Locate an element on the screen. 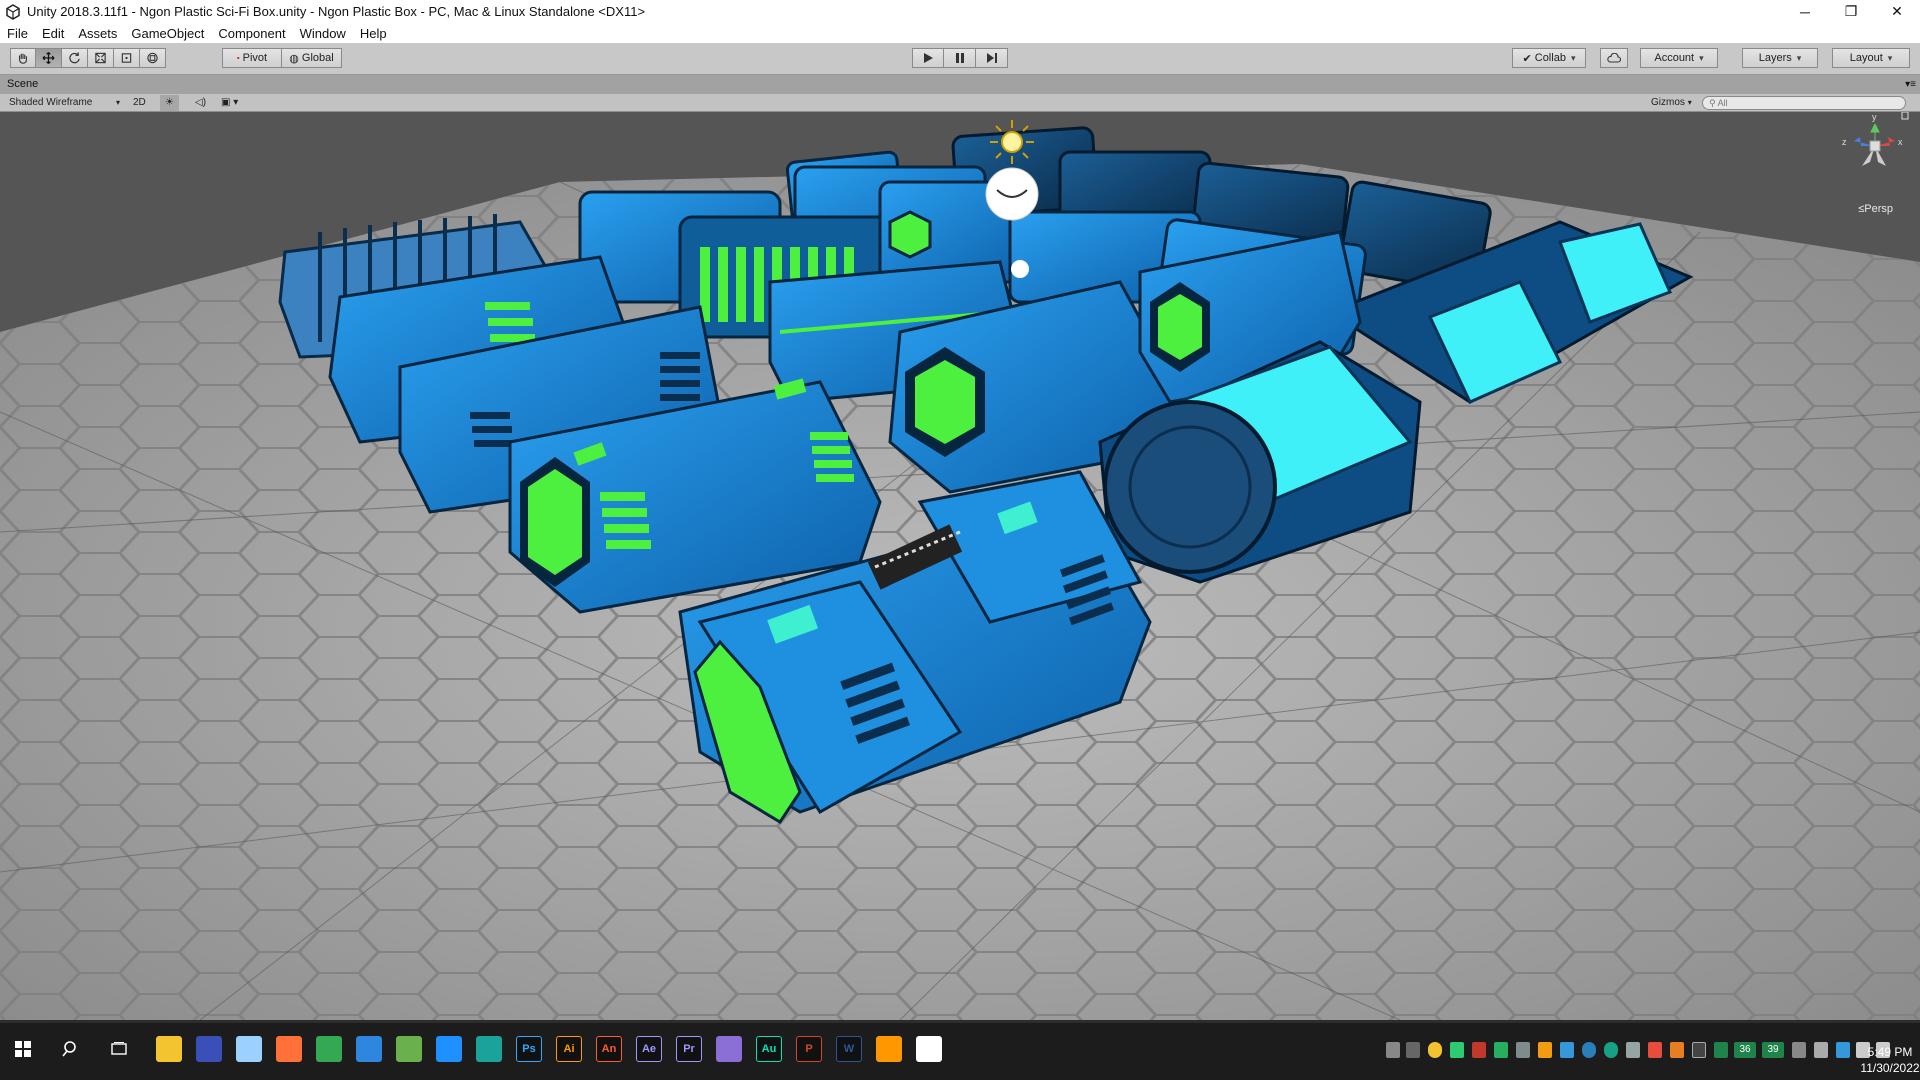 The width and height of the screenshot is (1920, 1080). gizmos-dropdown: Gizmos ▾ is located at coordinates (1671, 103).